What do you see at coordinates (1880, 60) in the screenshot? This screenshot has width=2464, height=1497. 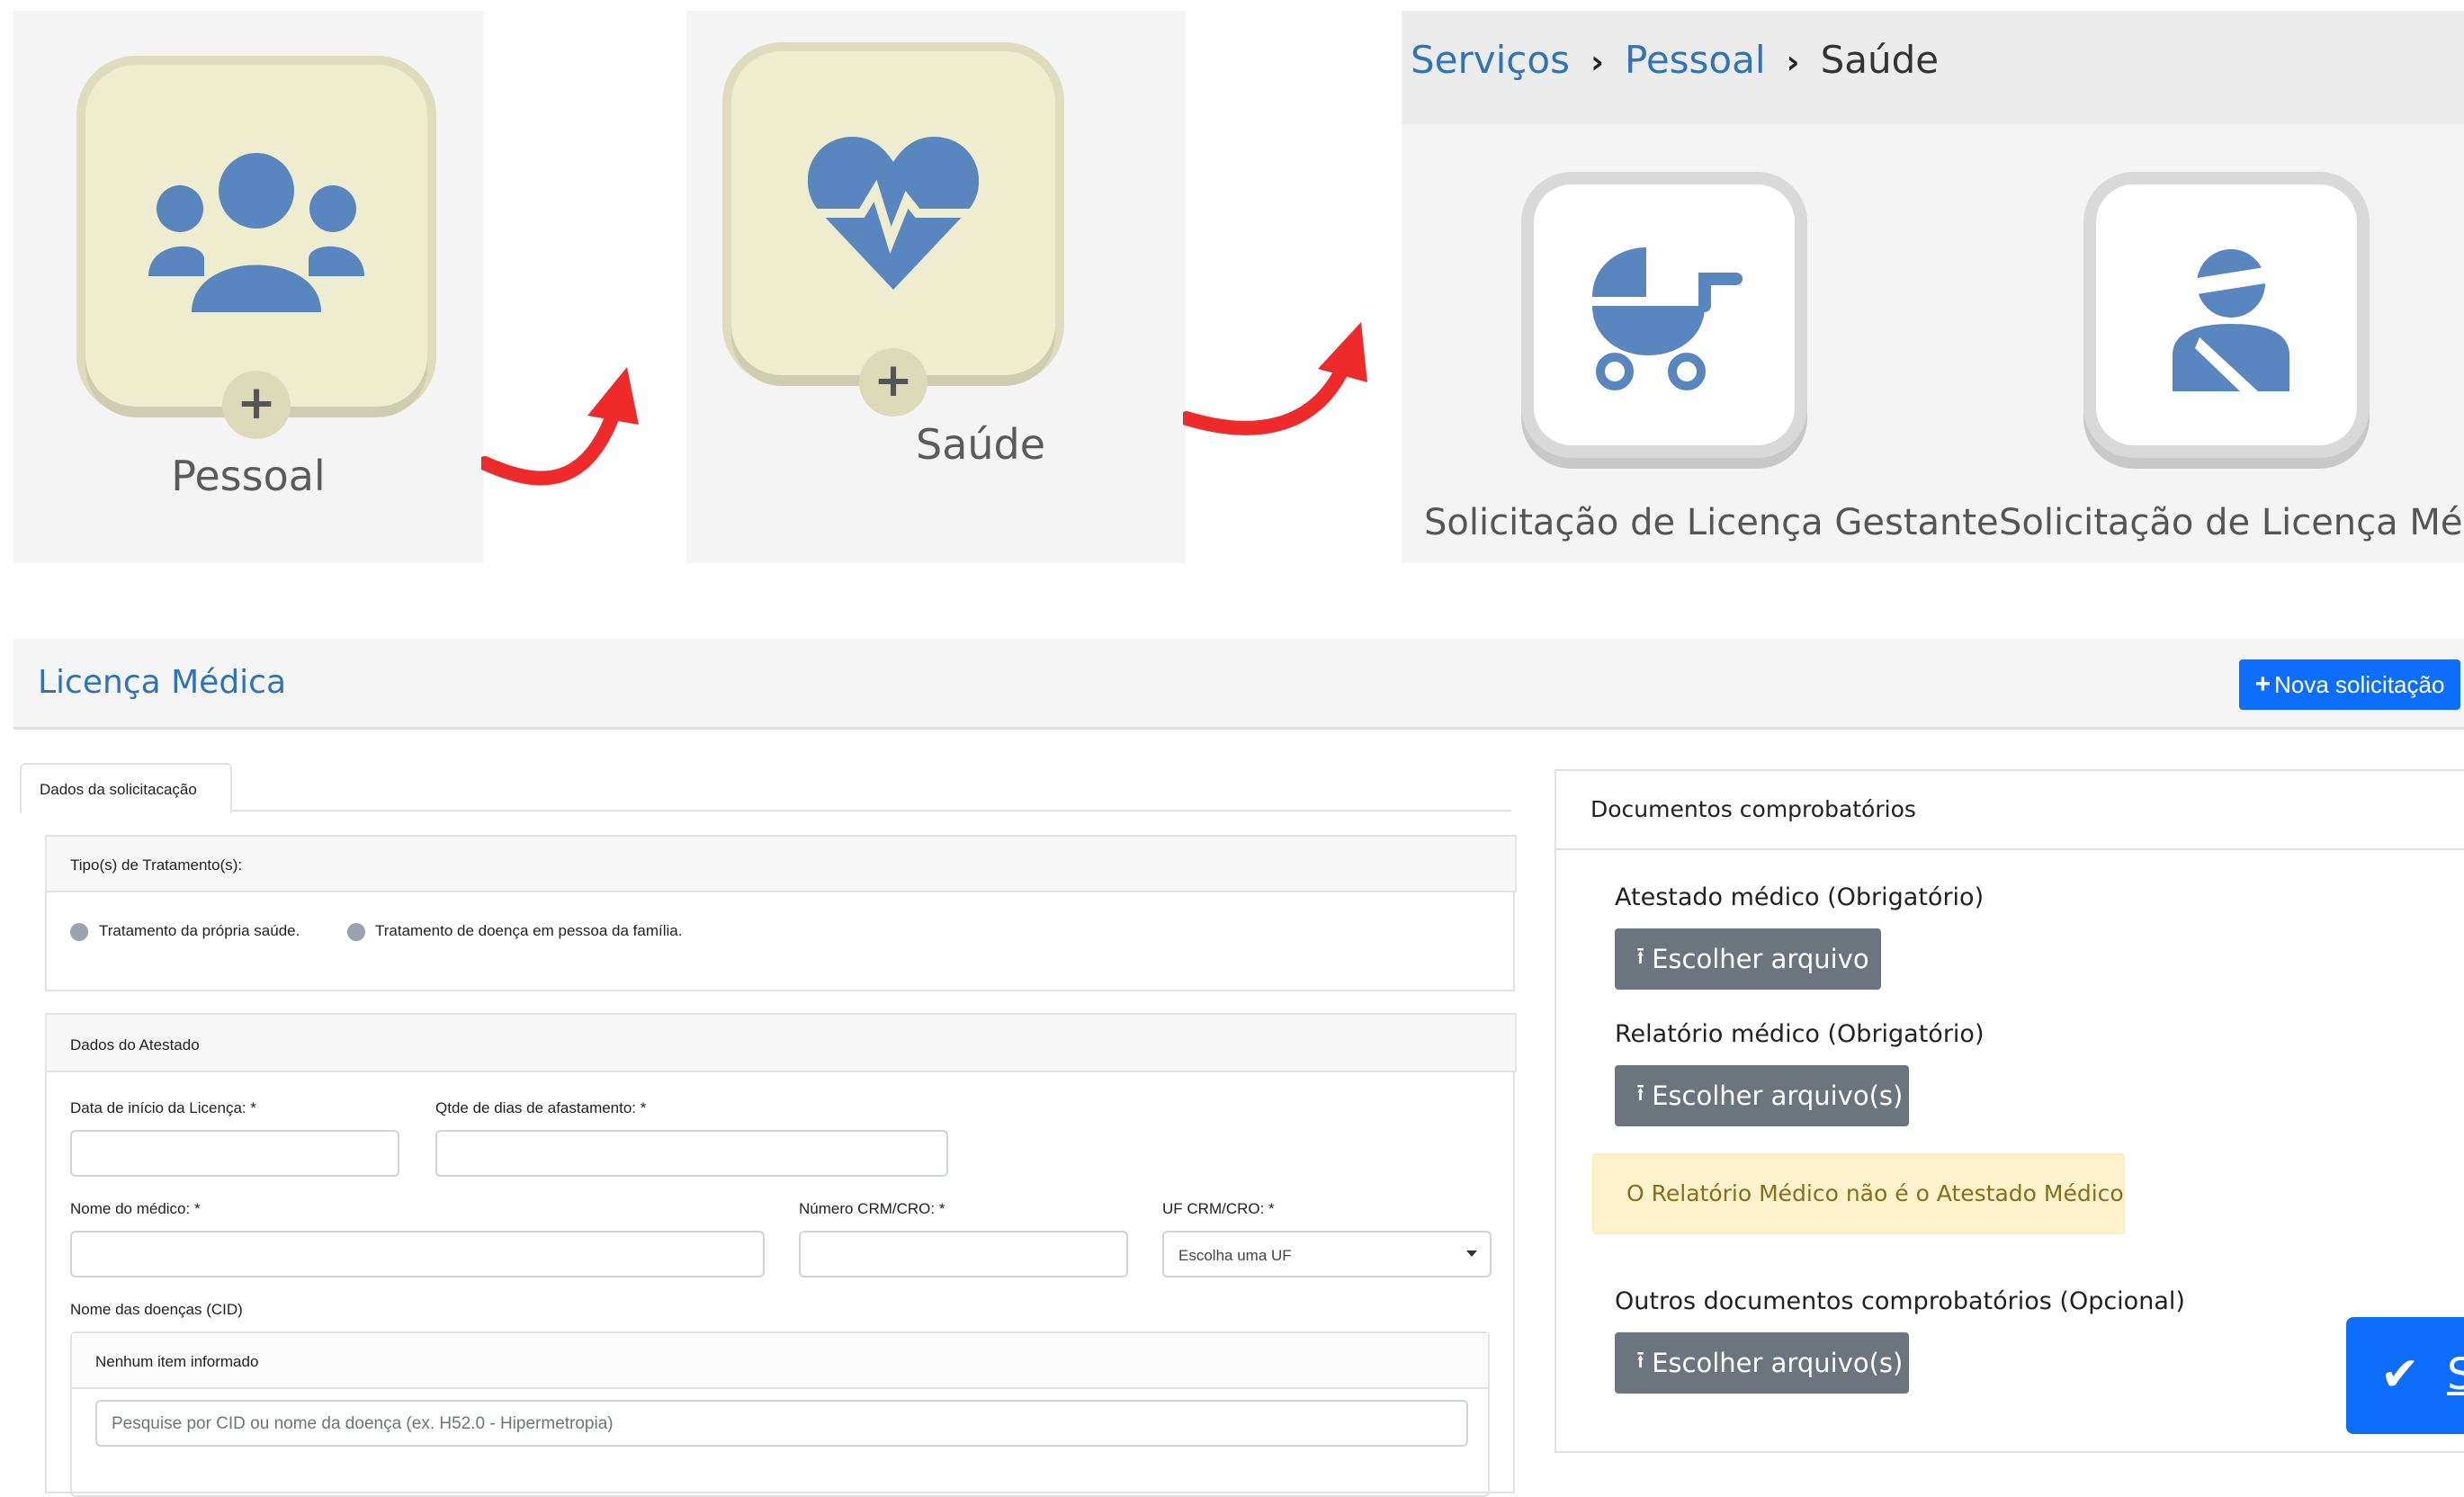 I see `breadcrumb-saude: Saúde` at bounding box center [1880, 60].